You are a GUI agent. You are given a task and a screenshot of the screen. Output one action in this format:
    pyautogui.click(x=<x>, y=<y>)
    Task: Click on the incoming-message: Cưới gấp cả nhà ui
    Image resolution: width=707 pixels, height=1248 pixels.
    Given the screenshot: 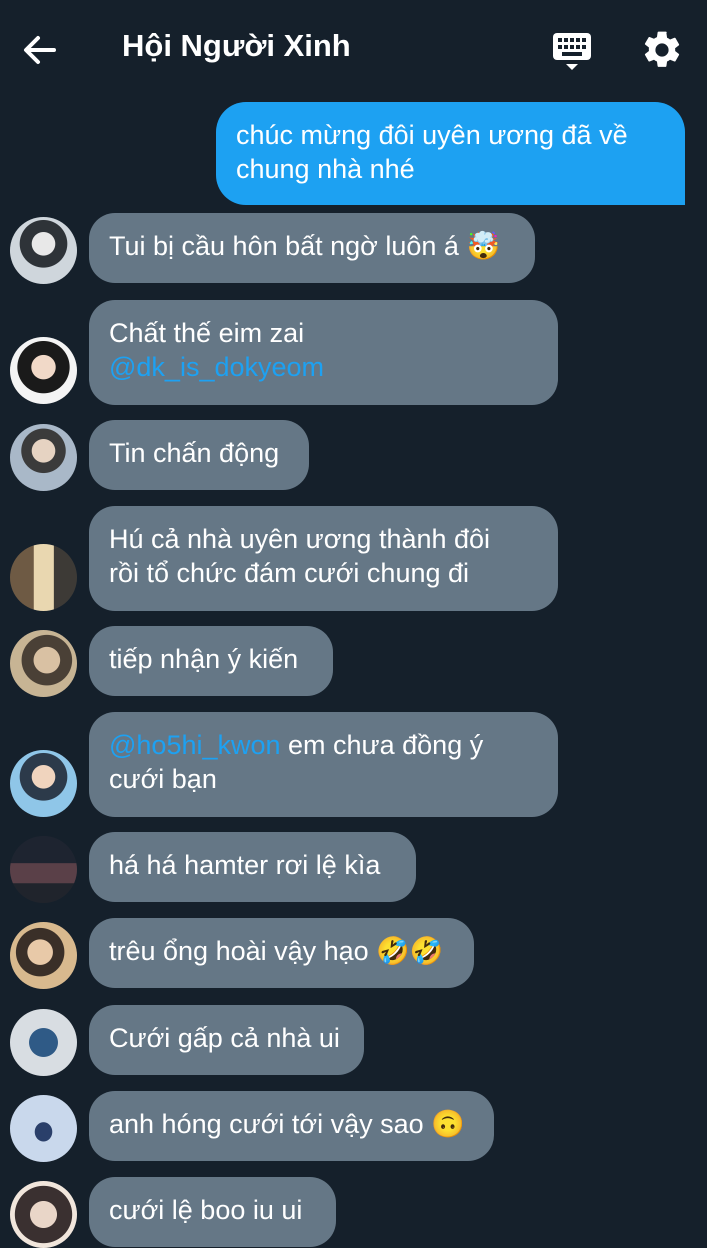 What is the action you would take?
    pyautogui.click(x=226, y=1040)
    